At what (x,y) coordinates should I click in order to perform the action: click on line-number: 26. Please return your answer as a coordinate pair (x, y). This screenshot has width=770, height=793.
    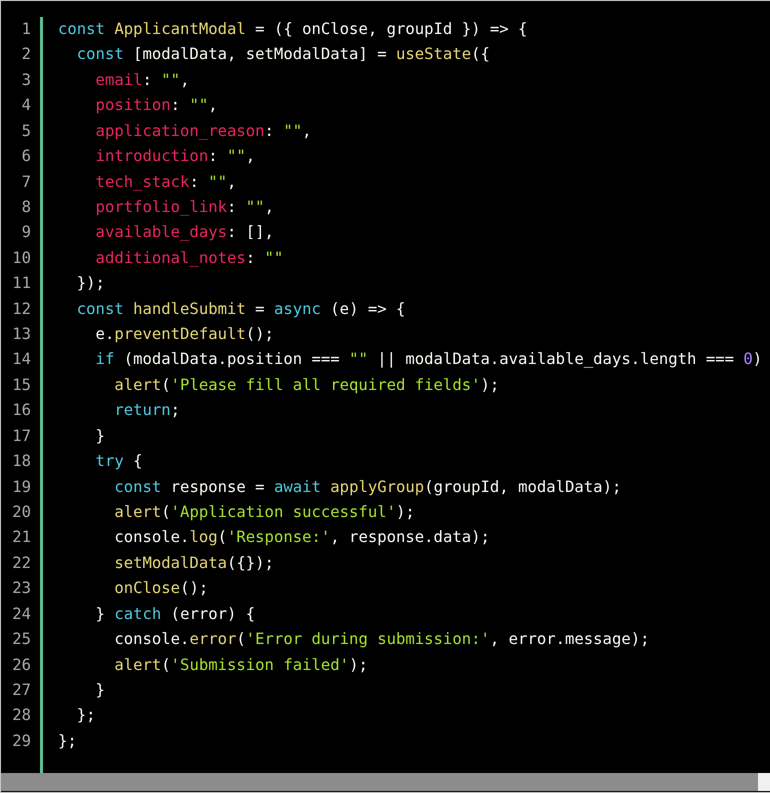
    Looking at the image, I should click on (21, 665).